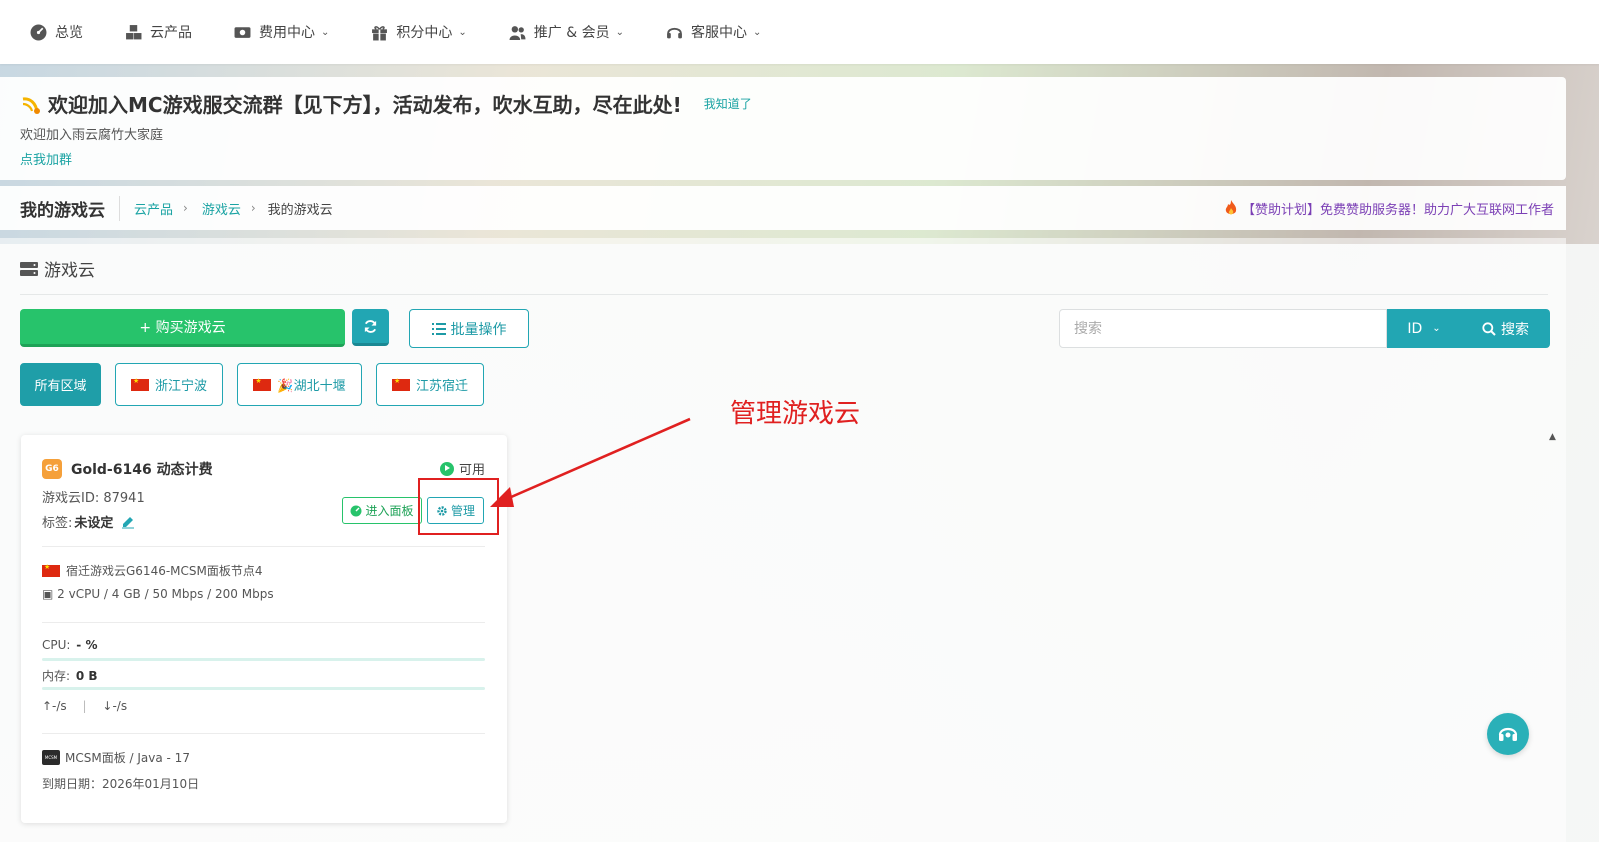  What do you see at coordinates (171, 33) in the screenshot?
I see `nav-label: 云产品` at bounding box center [171, 33].